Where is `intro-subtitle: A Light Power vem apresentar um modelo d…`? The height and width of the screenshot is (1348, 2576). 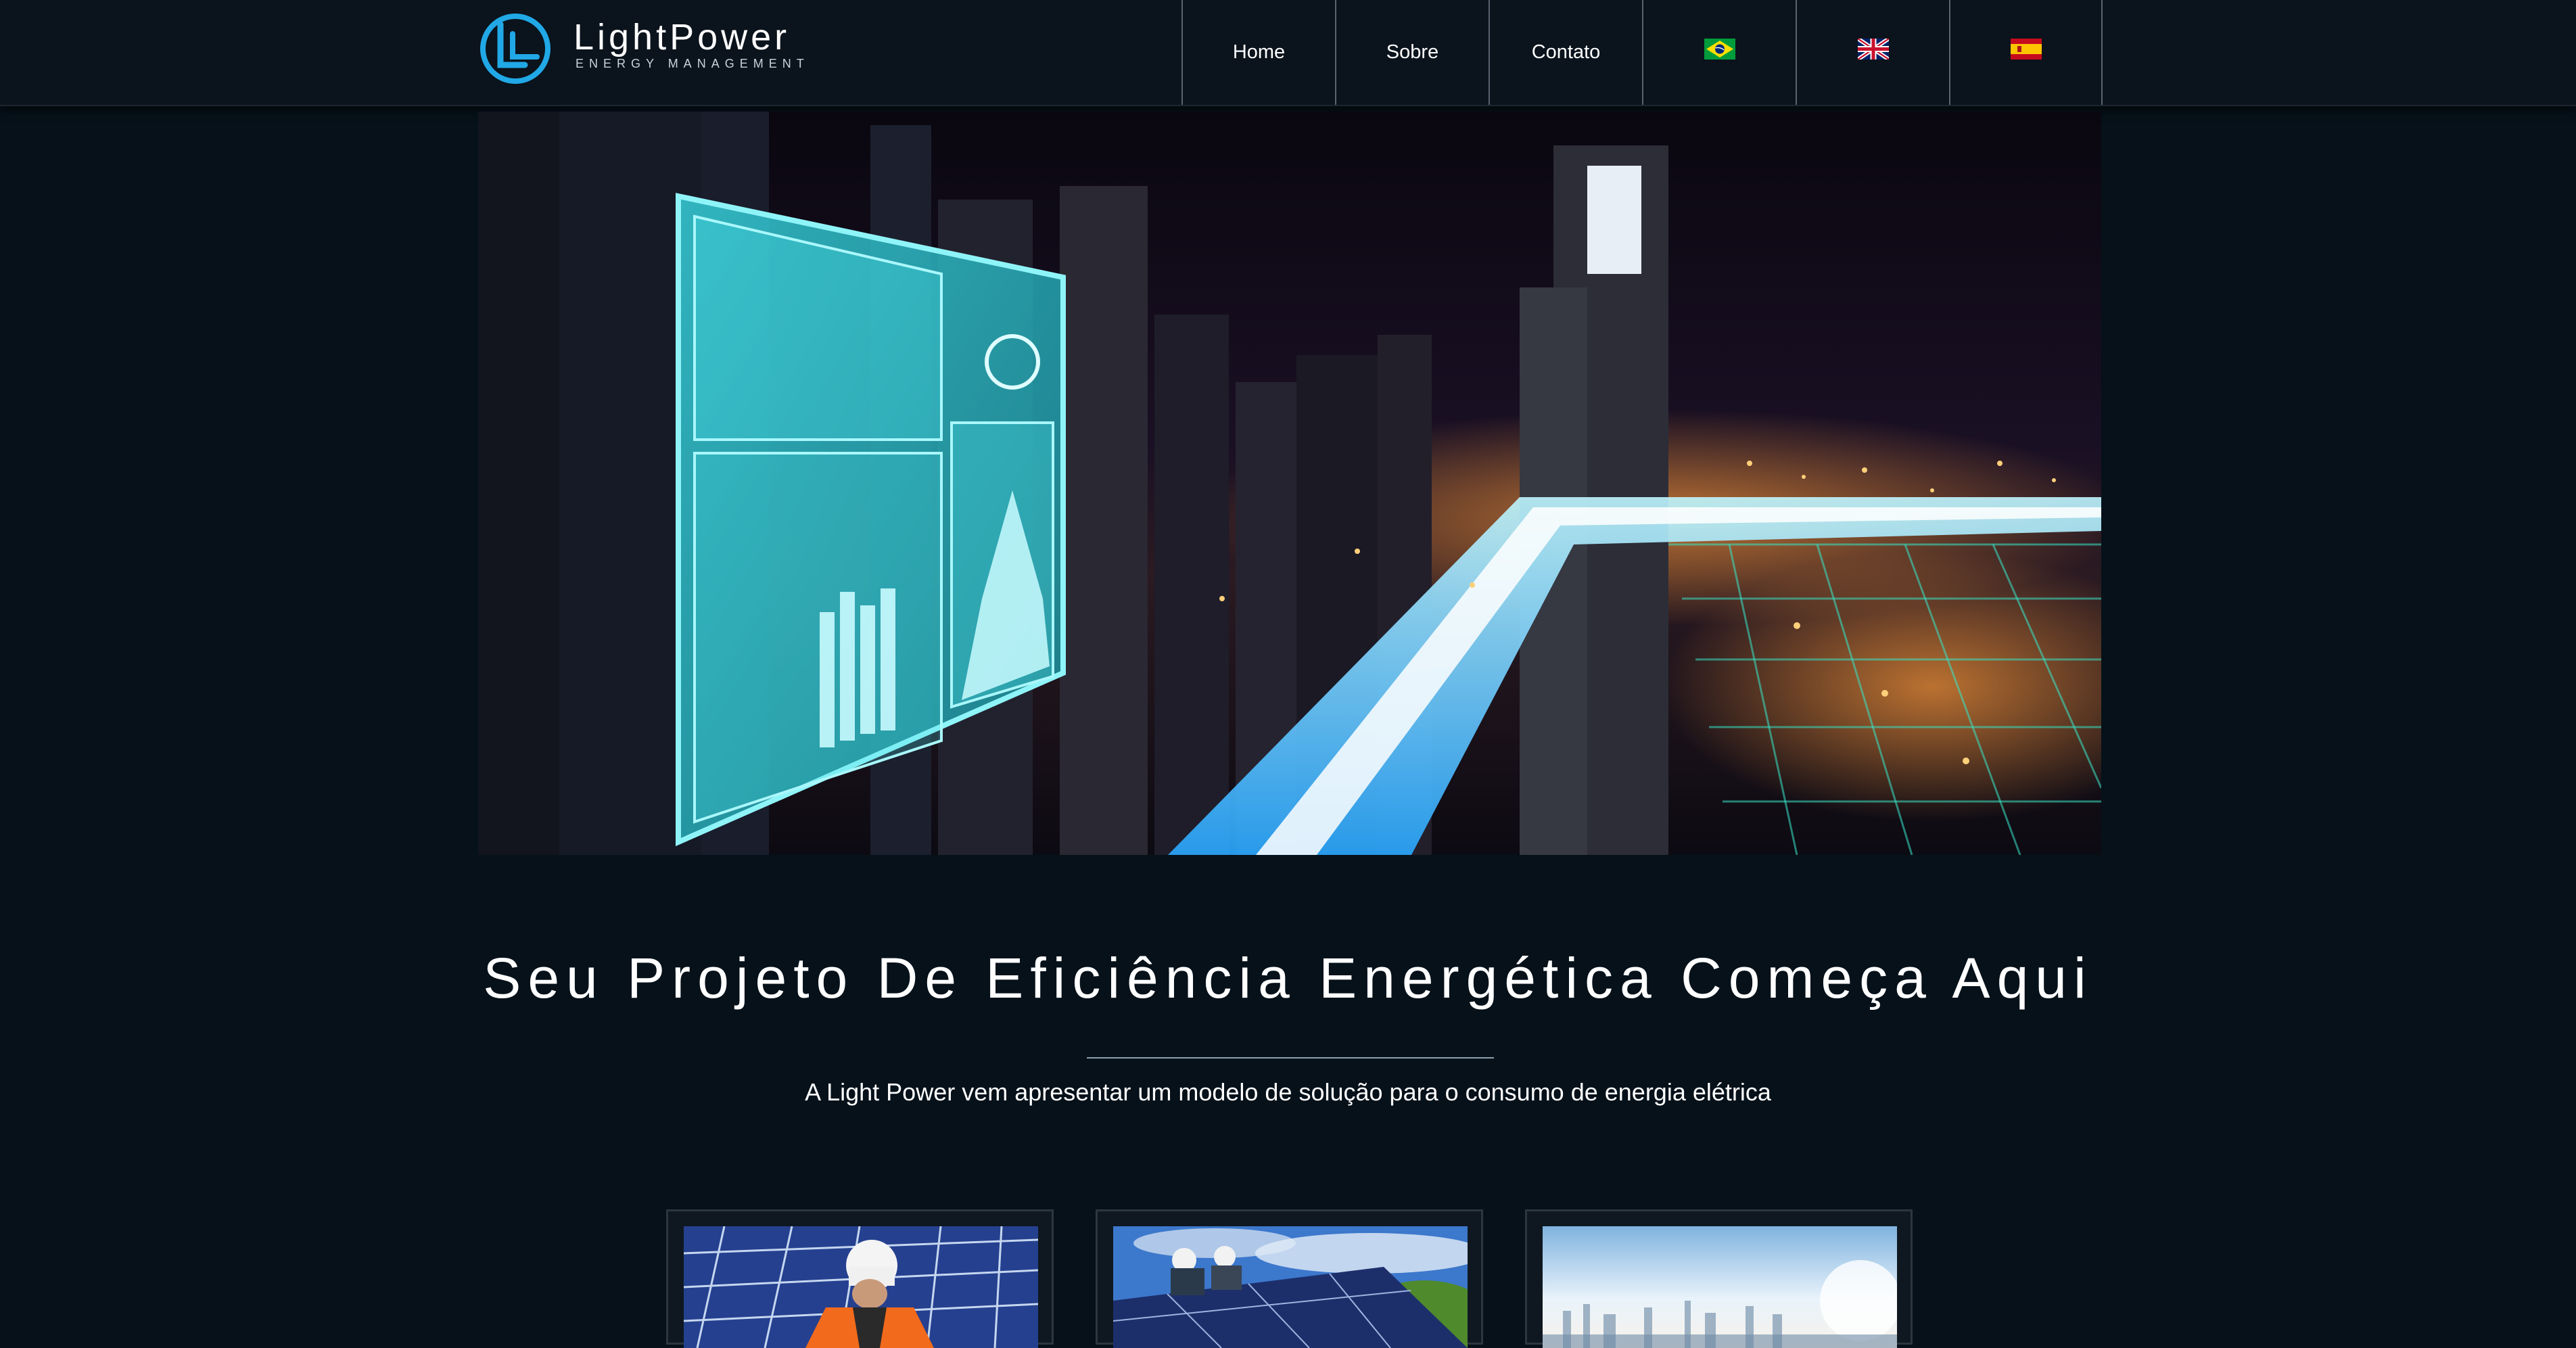
intro-subtitle: A Light Power vem apresentar um modelo d… is located at coordinates (1288, 1092).